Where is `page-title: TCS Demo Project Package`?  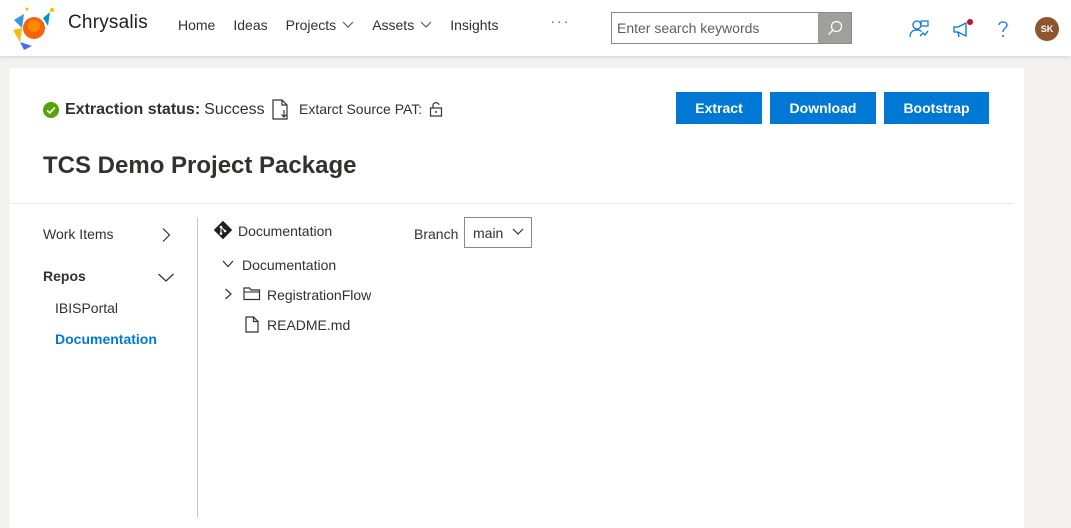
page-title: TCS Demo Project Package is located at coordinates (200, 165).